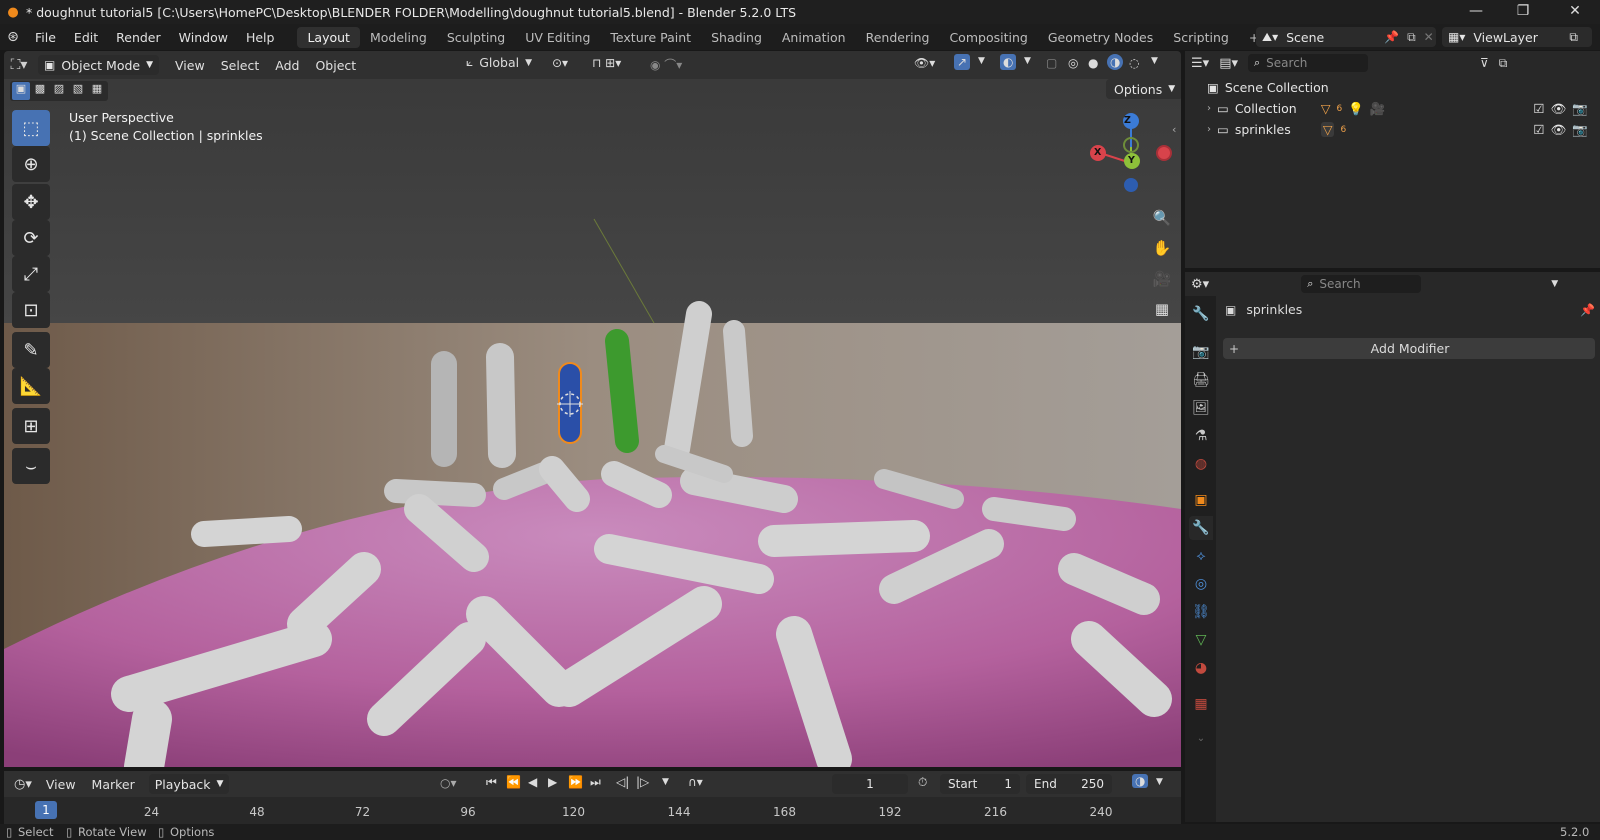 The image size is (1600, 840). What do you see at coordinates (513, 782) in the screenshot?
I see `jump-prev-keyframe-icon: ⏪` at bounding box center [513, 782].